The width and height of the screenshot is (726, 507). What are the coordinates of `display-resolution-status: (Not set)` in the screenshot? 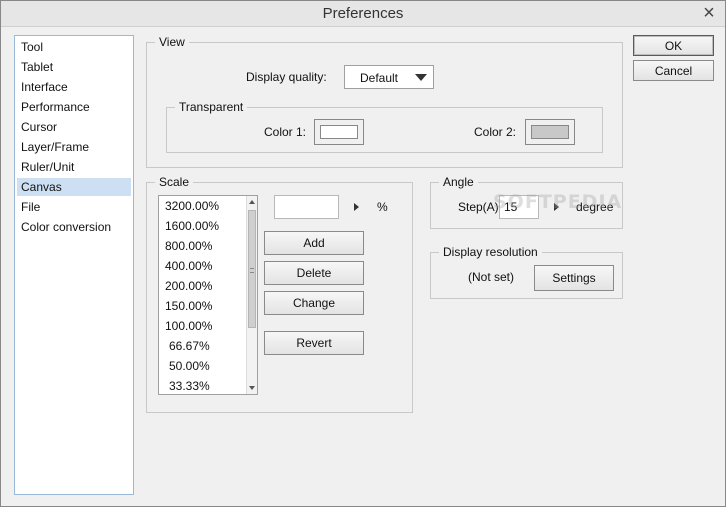 It's located at (491, 277).